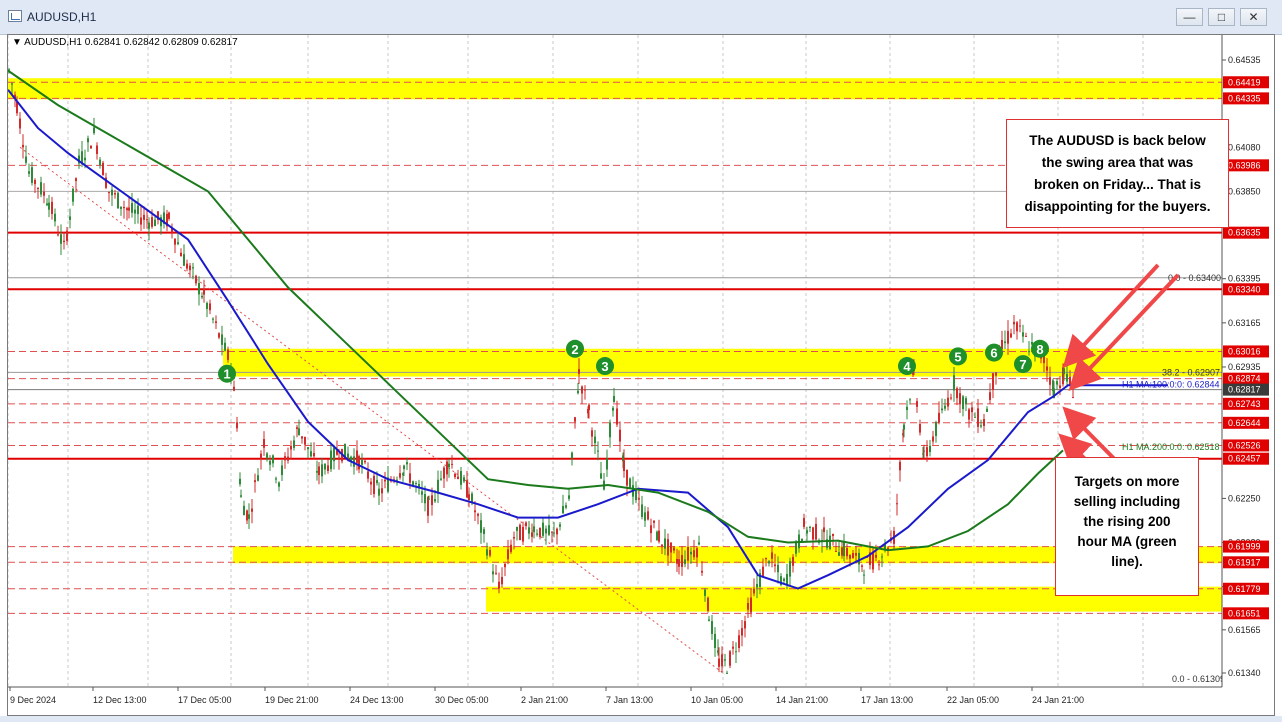 This screenshot has width=1282, height=722. Describe the element at coordinates (1039, 349) in the screenshot. I see `swing-marker-label: 8` at that location.